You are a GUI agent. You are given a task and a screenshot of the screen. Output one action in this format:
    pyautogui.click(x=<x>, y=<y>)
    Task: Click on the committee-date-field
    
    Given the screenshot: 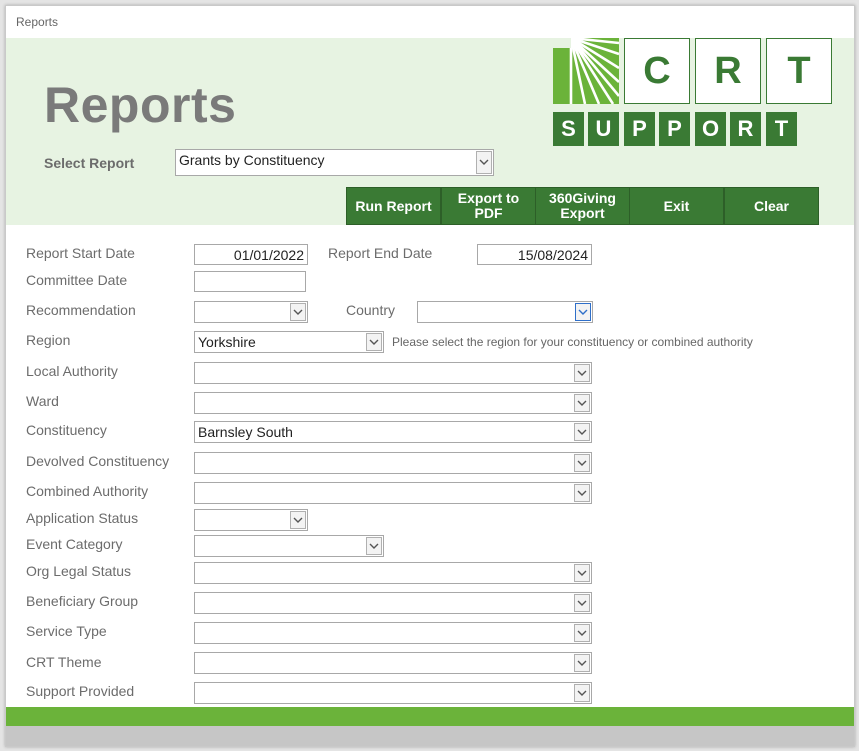 What is the action you would take?
    pyautogui.click(x=250, y=281)
    